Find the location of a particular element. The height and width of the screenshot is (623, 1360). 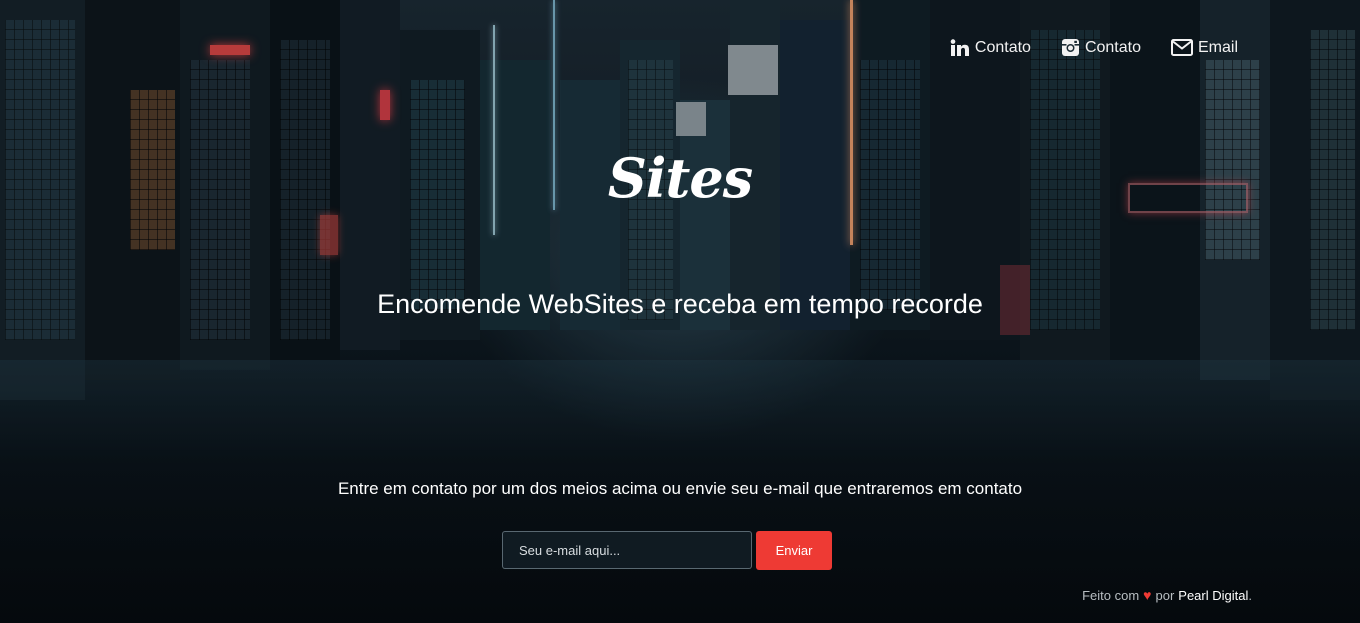

nav-instagram-label: Contato is located at coordinates (1112, 47).